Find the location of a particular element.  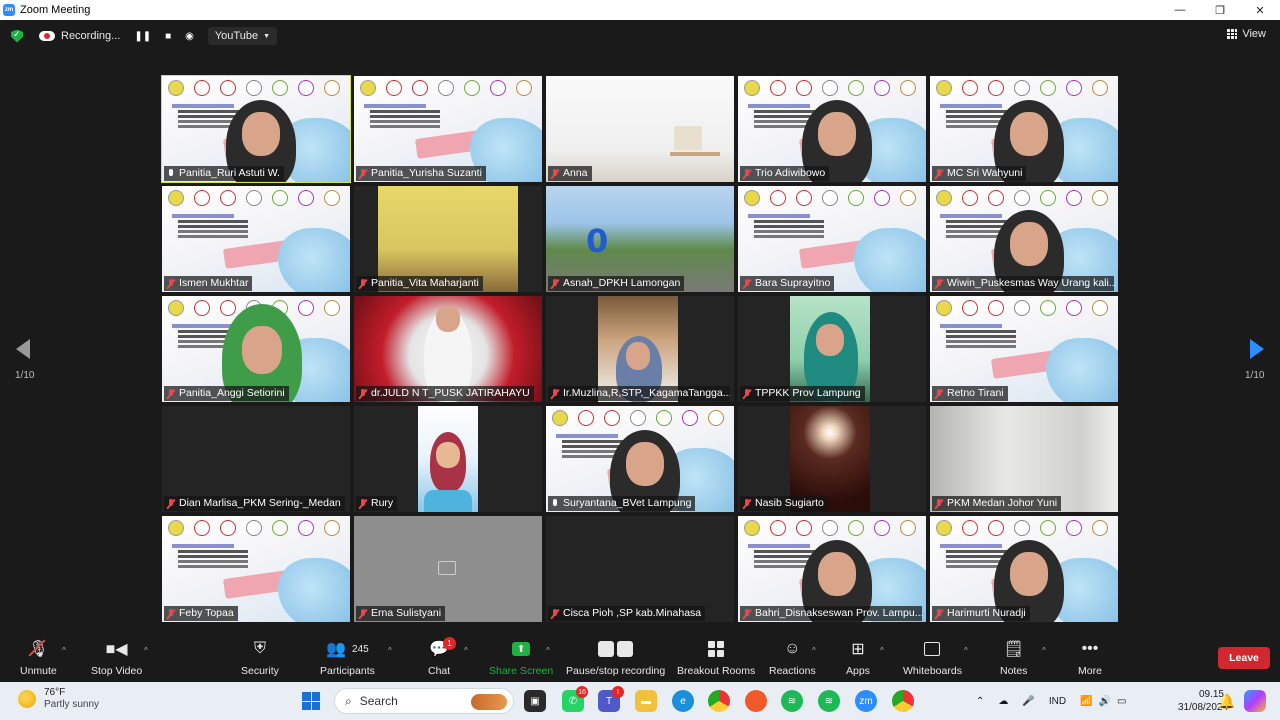

windows-start-icon is located at coordinates (311, 701).